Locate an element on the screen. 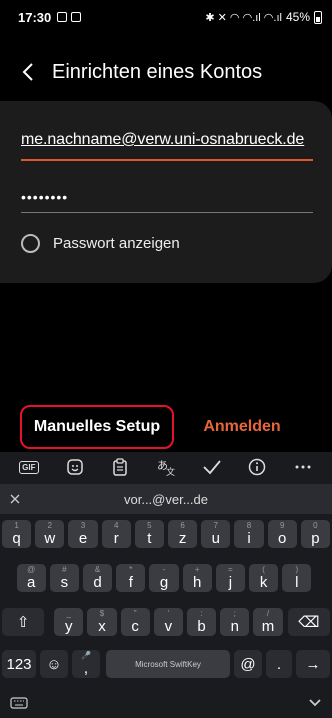 This screenshot has height=718, width=332. key-m: / m is located at coordinates (268, 622).